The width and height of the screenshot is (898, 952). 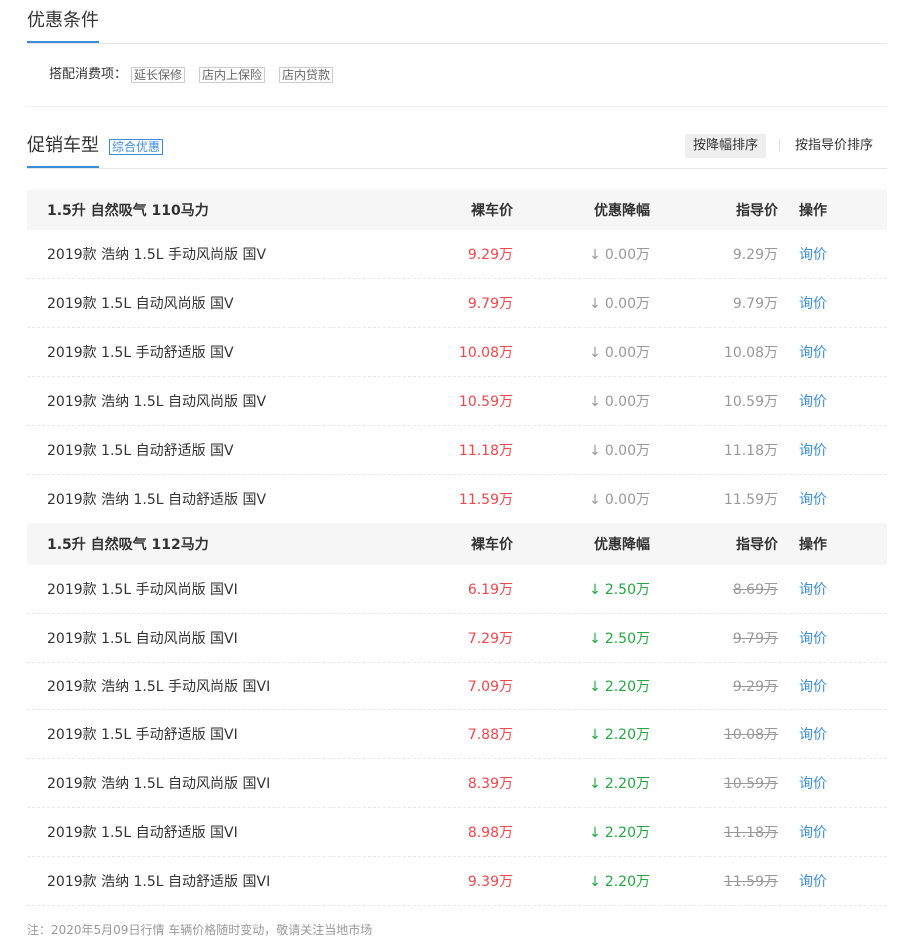 What do you see at coordinates (485, 500) in the screenshot?
I see `row-price: 11.59万` at bounding box center [485, 500].